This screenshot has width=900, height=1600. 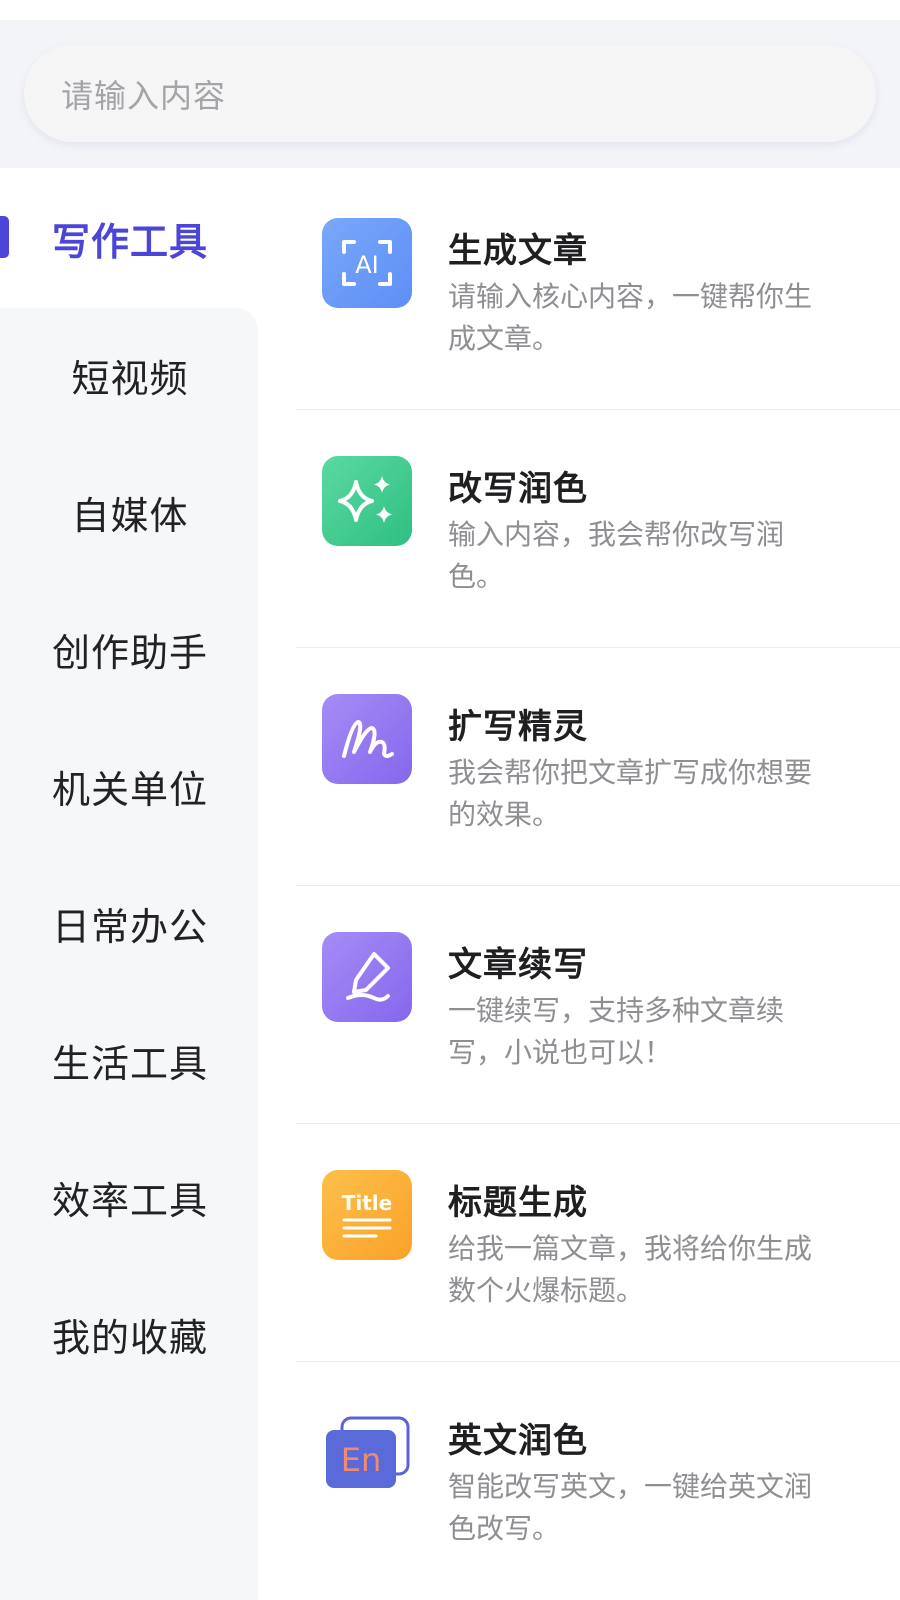 I want to click on sidebar-item-label: 生活工具, so click(x=129, y=1063).